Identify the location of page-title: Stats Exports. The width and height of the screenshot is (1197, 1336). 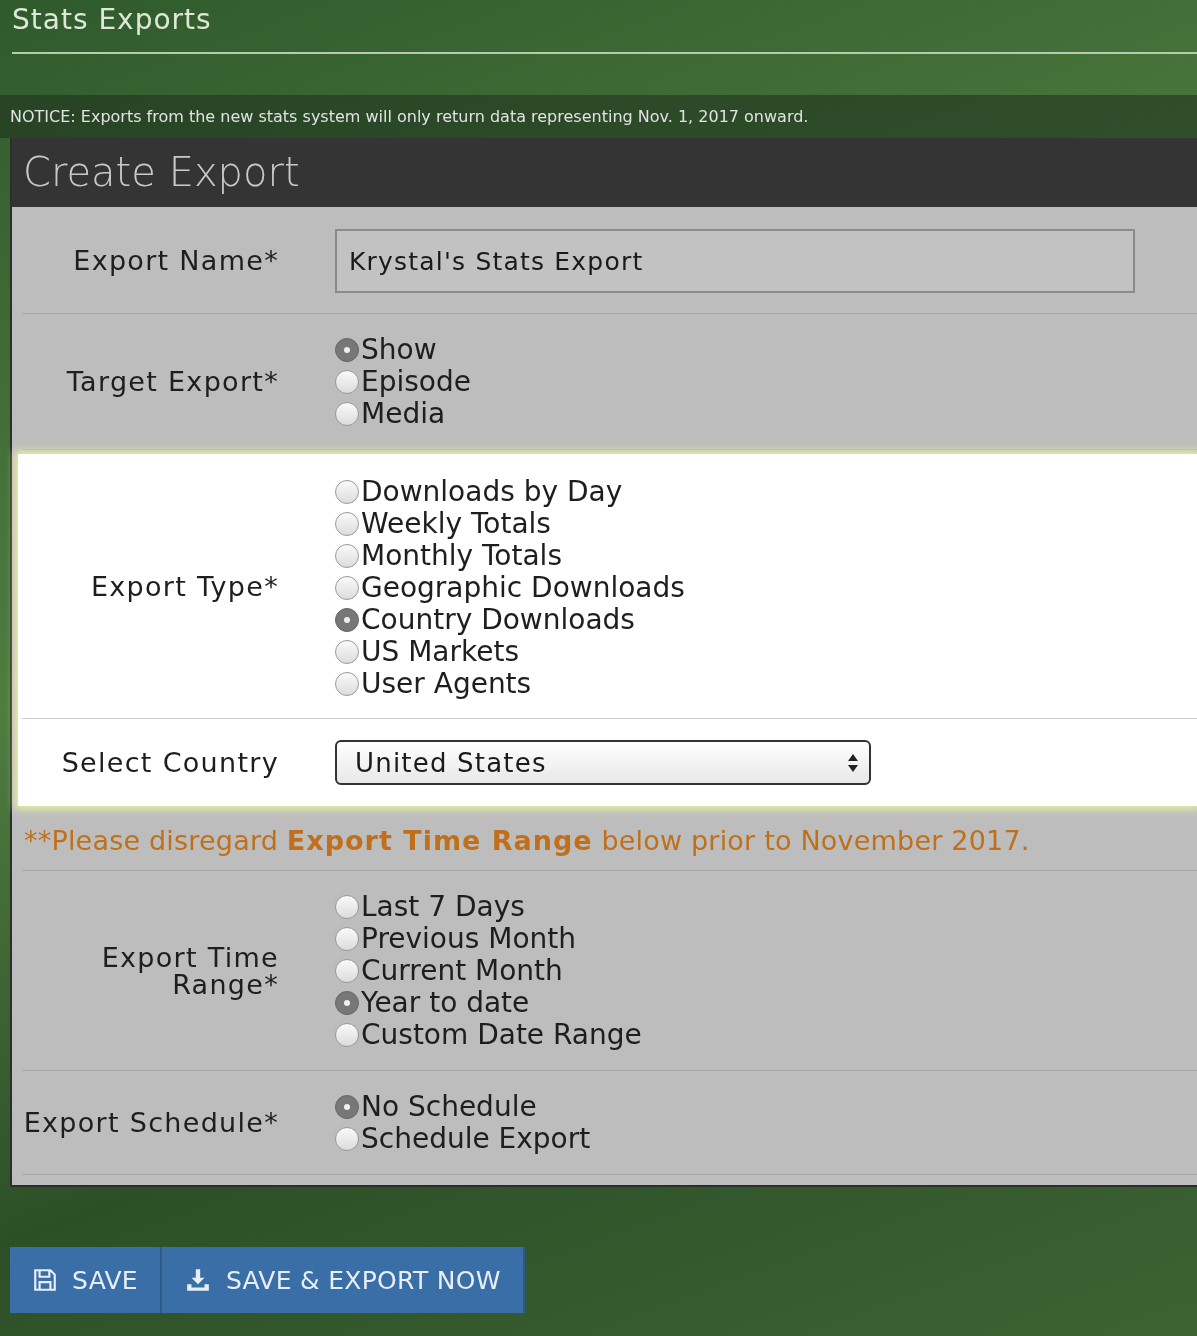
(112, 18).